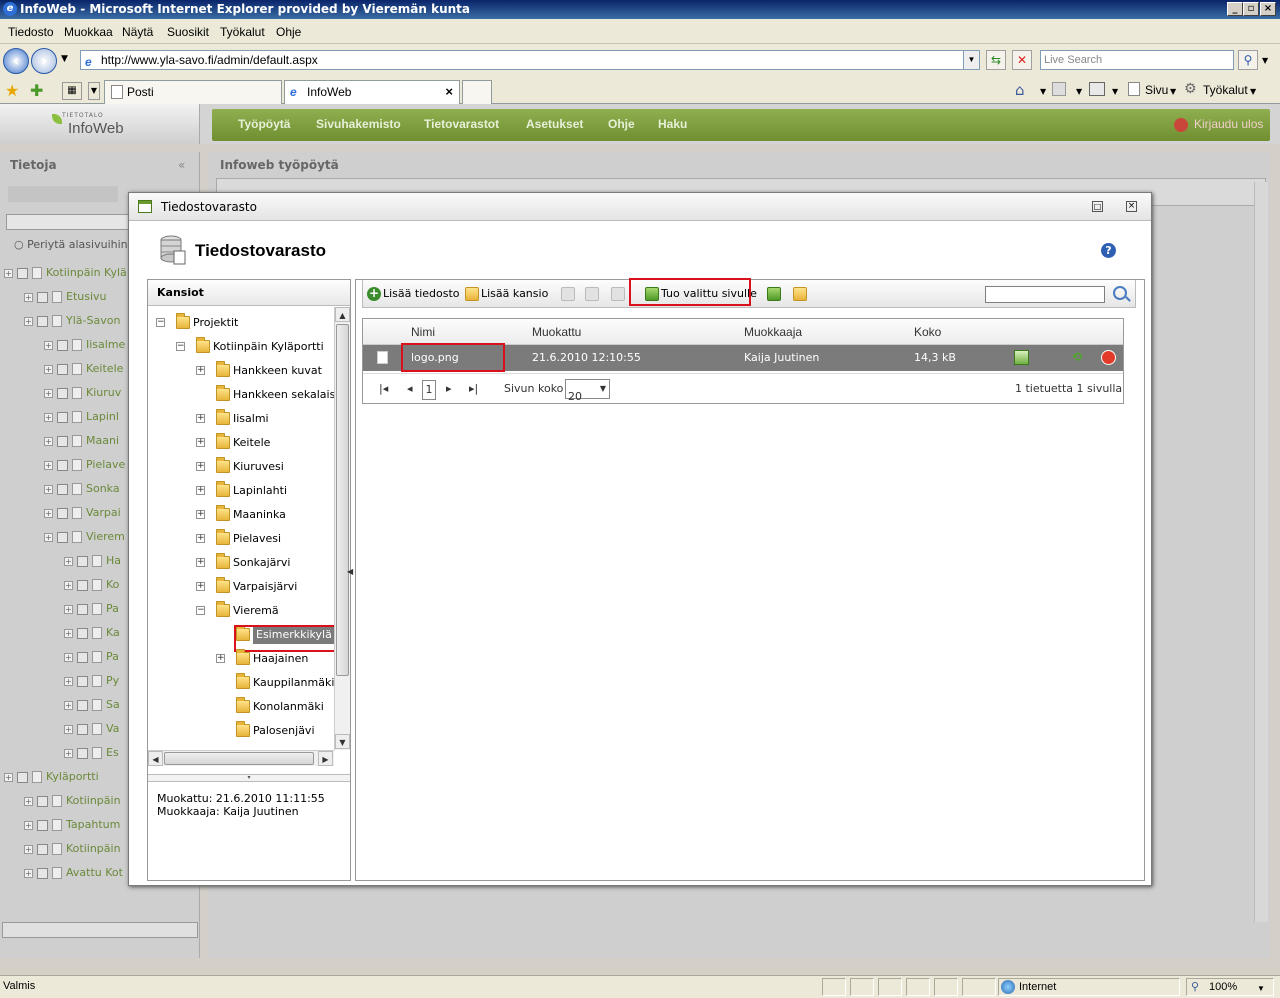  I want to click on first-page-icon: |◂, so click(383, 388).